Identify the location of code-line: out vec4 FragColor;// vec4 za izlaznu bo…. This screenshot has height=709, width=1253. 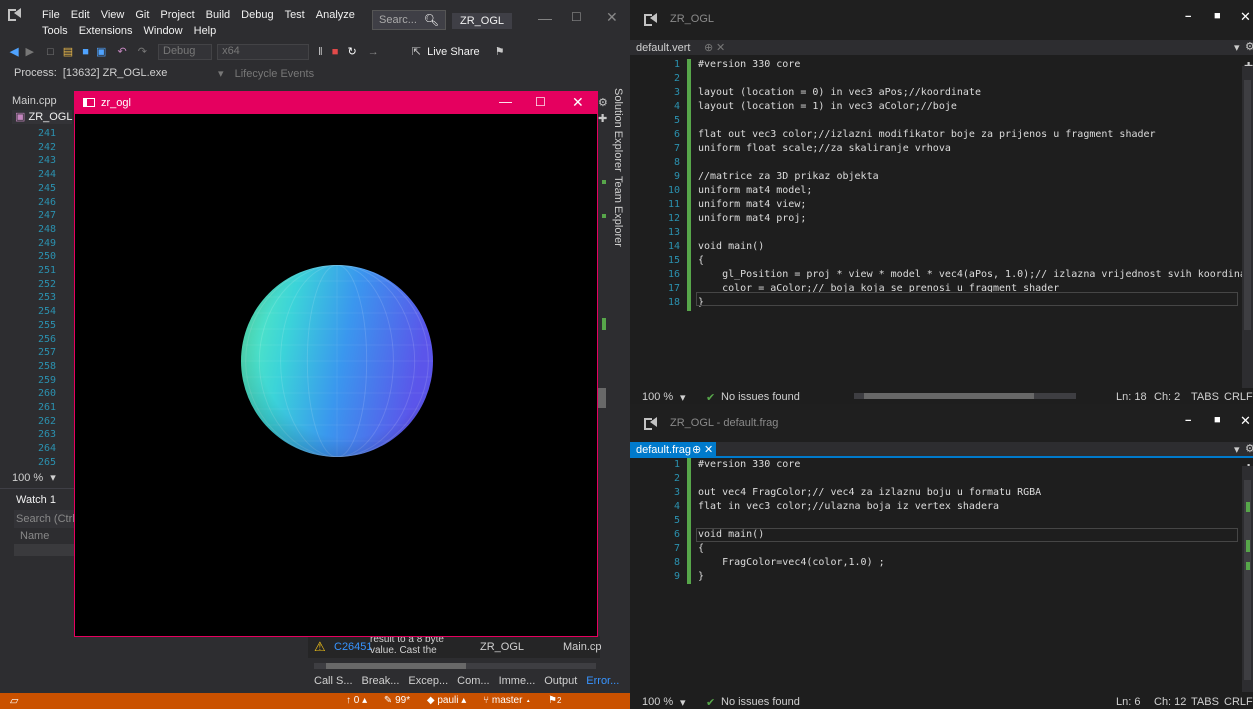
(970, 493).